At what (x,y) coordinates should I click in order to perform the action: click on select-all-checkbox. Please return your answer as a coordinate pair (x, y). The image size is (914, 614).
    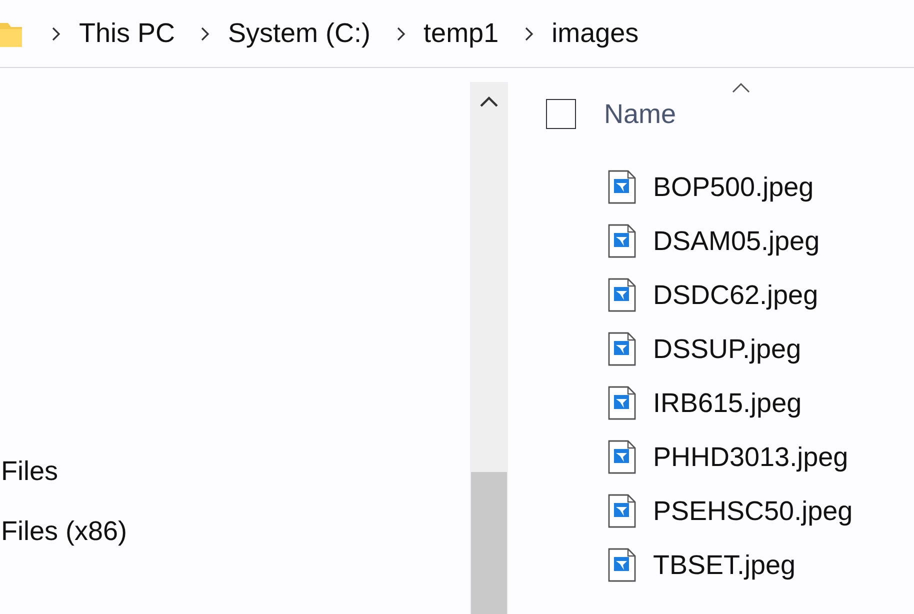
    Looking at the image, I should click on (561, 114).